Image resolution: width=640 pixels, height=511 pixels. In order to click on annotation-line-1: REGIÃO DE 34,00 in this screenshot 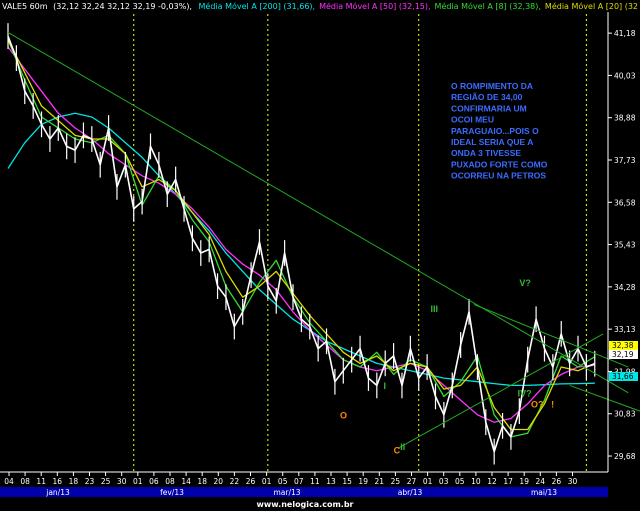, I will do `click(487, 97)`.